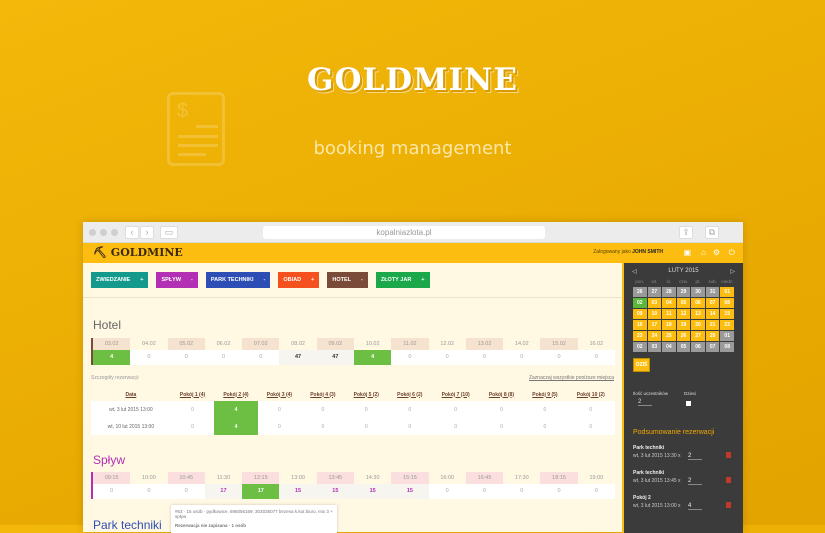 This screenshot has width=825, height=533. I want to click on participants-input: 2, so click(645, 402).